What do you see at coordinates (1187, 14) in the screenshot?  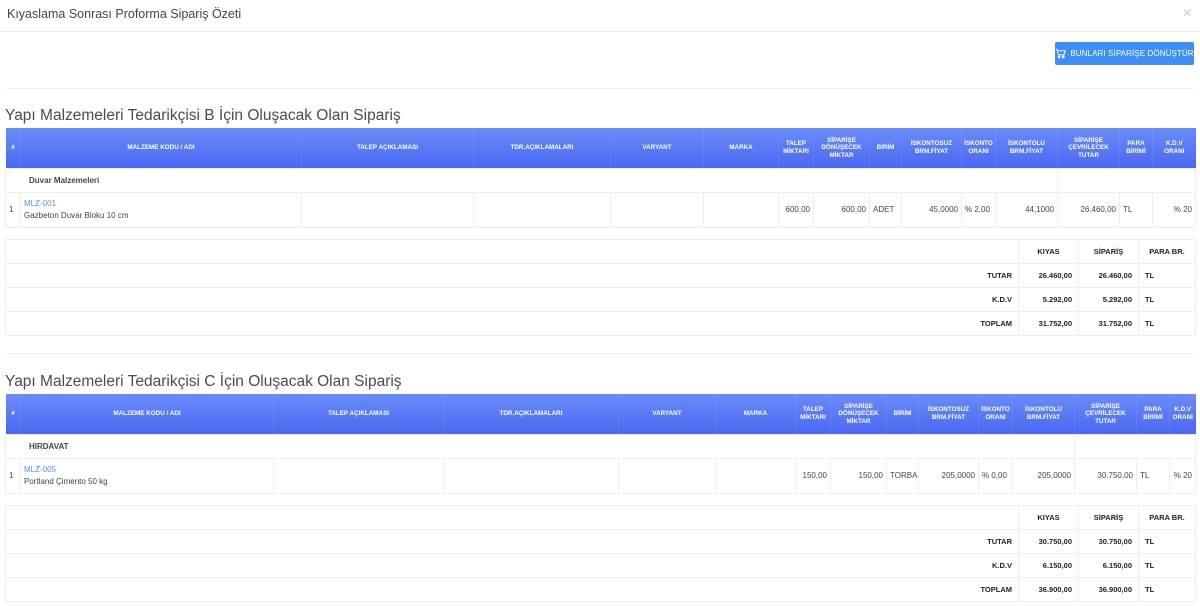 I see `close-icon: ×` at bounding box center [1187, 14].